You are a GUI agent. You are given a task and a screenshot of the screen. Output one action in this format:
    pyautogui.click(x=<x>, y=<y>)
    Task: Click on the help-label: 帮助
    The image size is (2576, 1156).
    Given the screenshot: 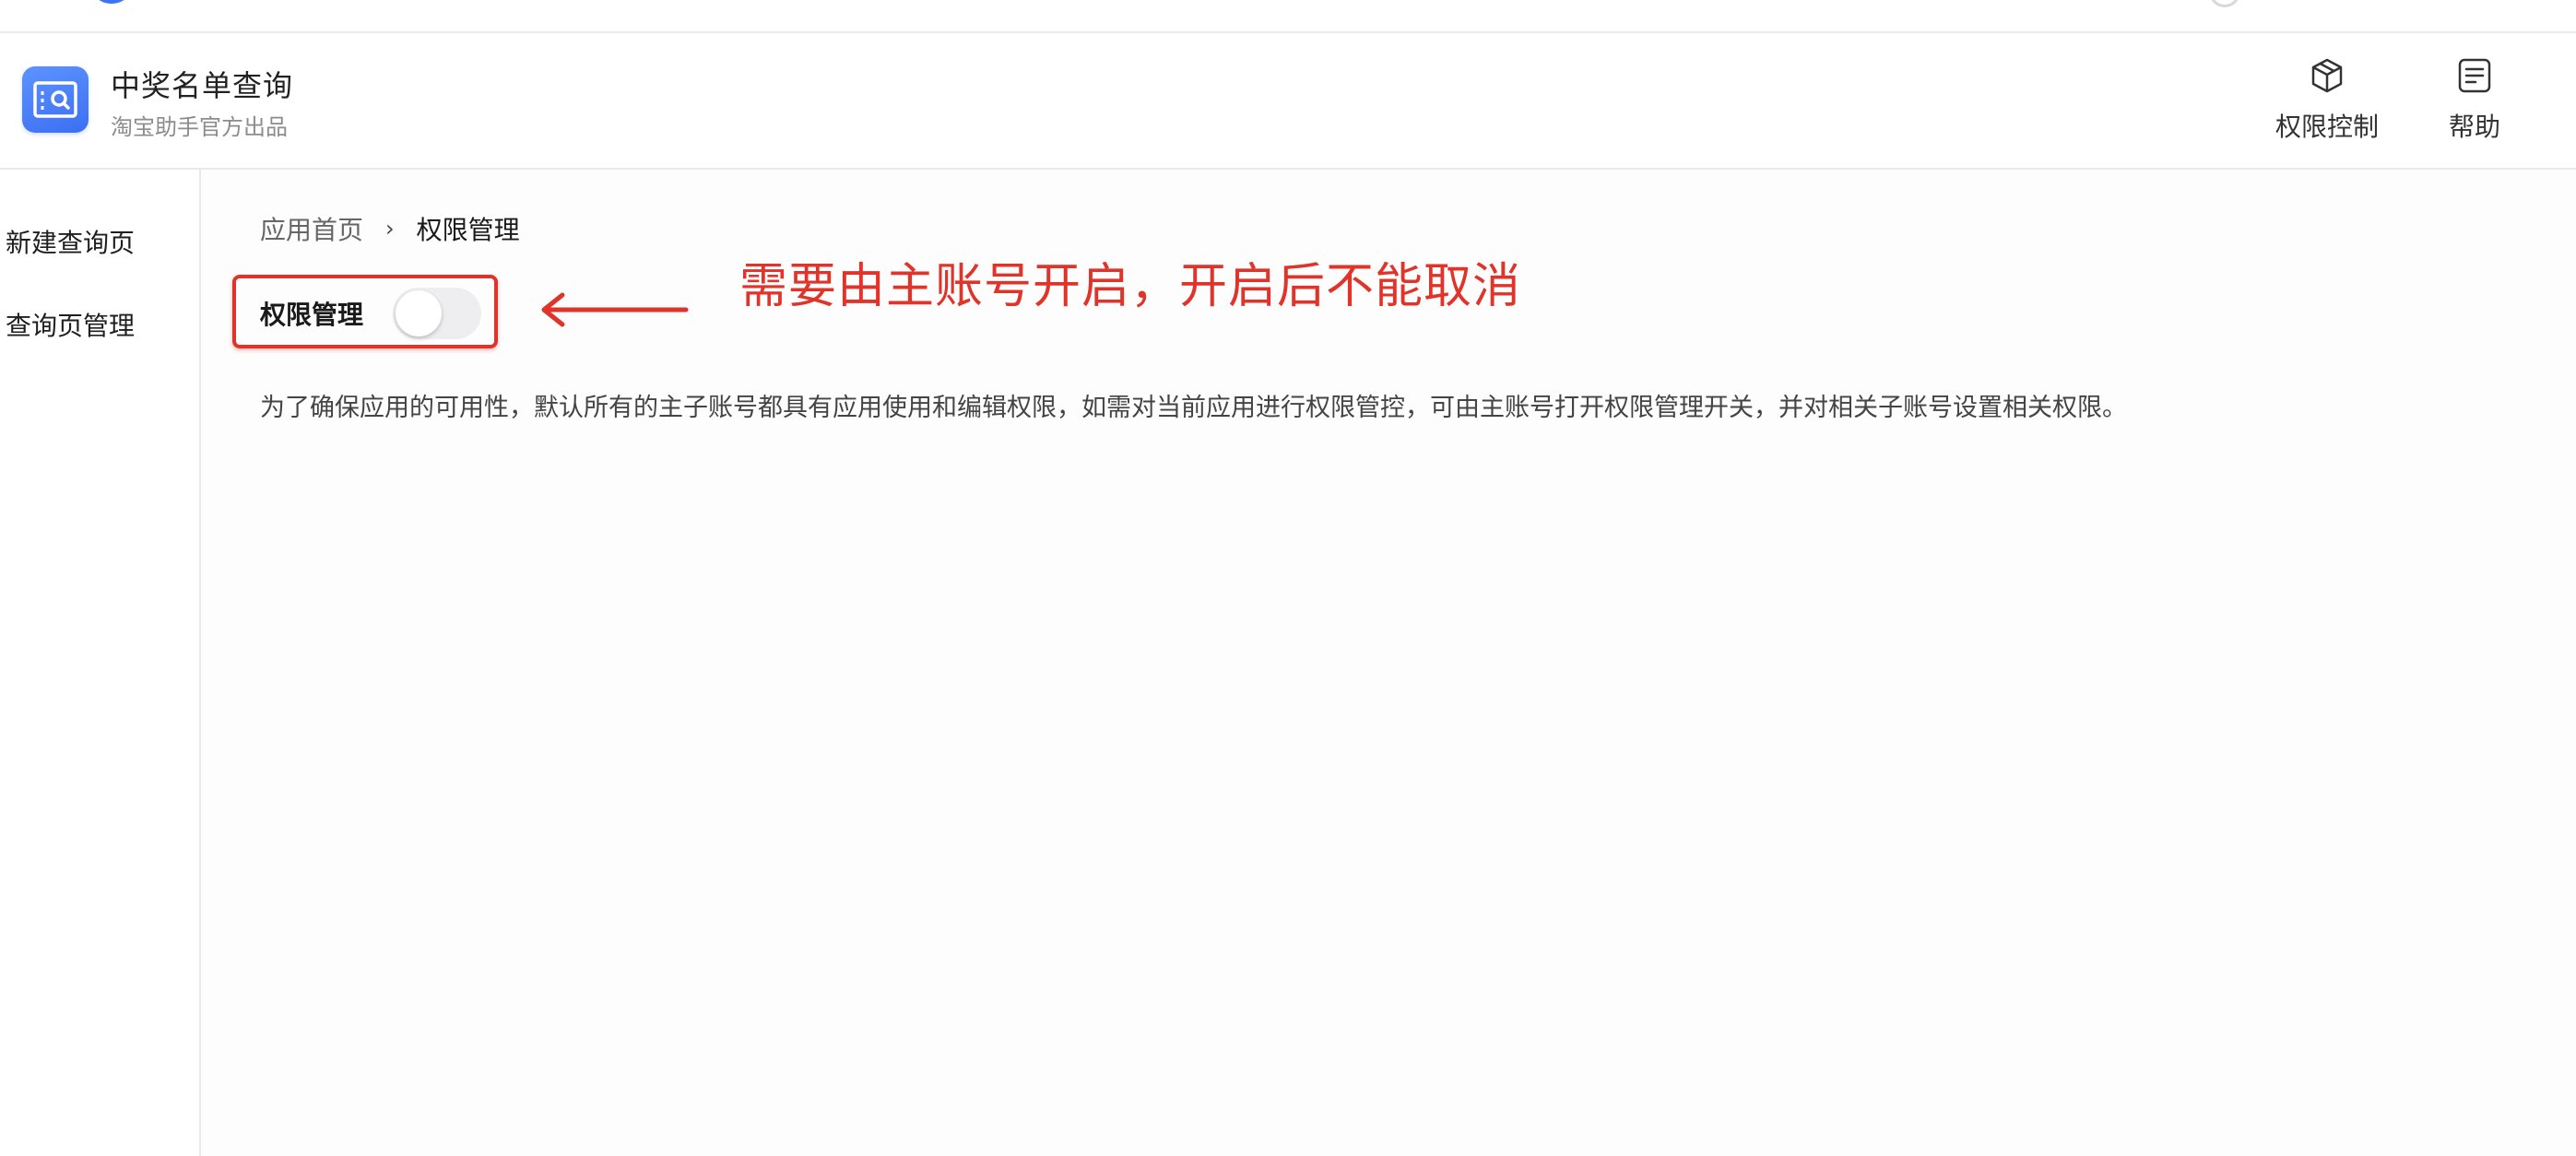 What is the action you would take?
    pyautogui.click(x=2475, y=127)
    